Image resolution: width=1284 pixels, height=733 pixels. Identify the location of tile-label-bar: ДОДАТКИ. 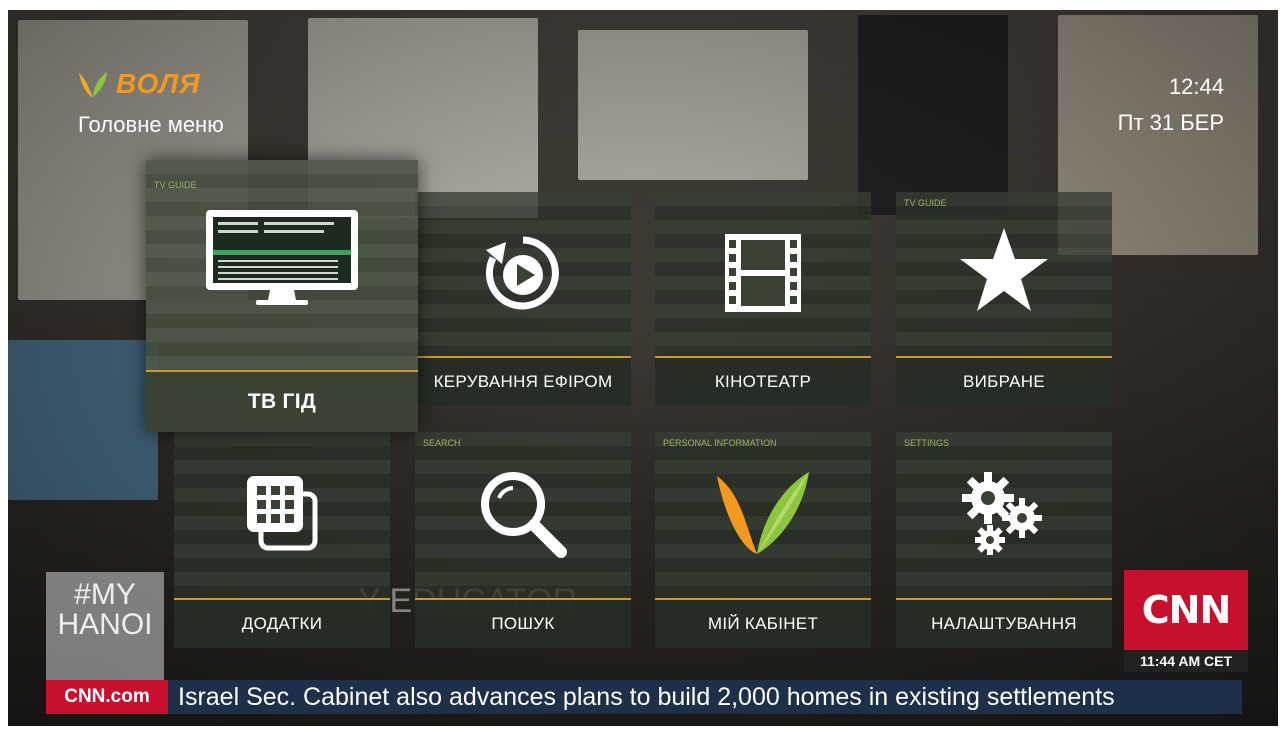
(282, 623).